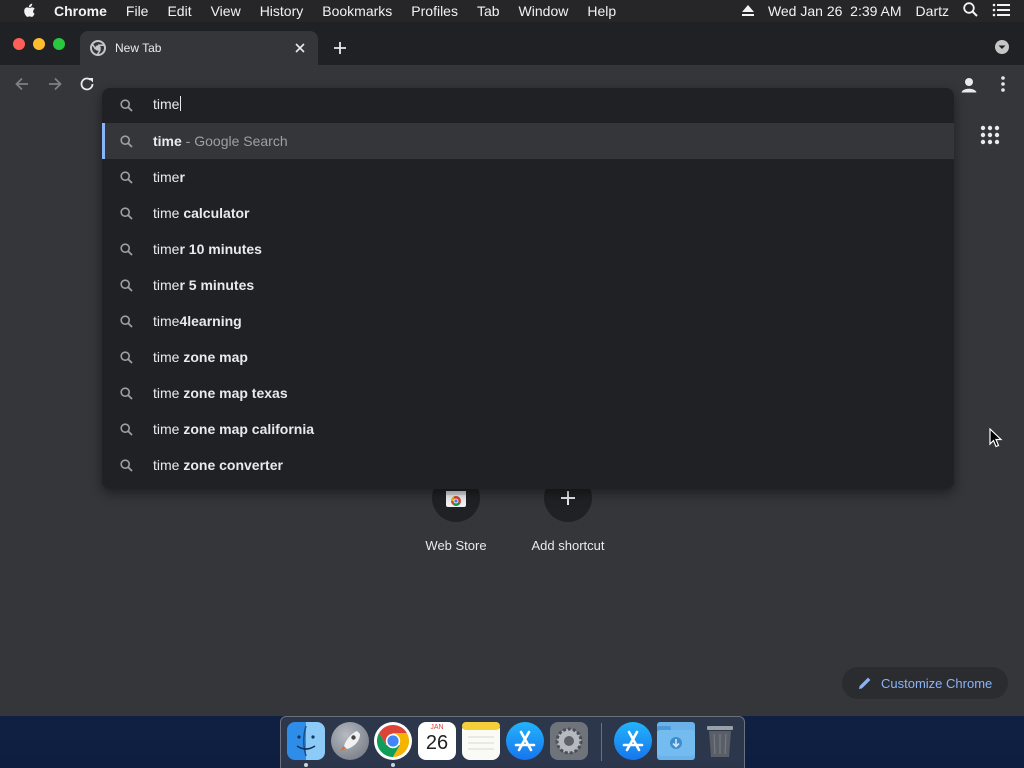 The height and width of the screenshot is (768, 1024). What do you see at coordinates (213, 357) in the screenshot?
I see `suggestion-completion-text: zone map` at bounding box center [213, 357].